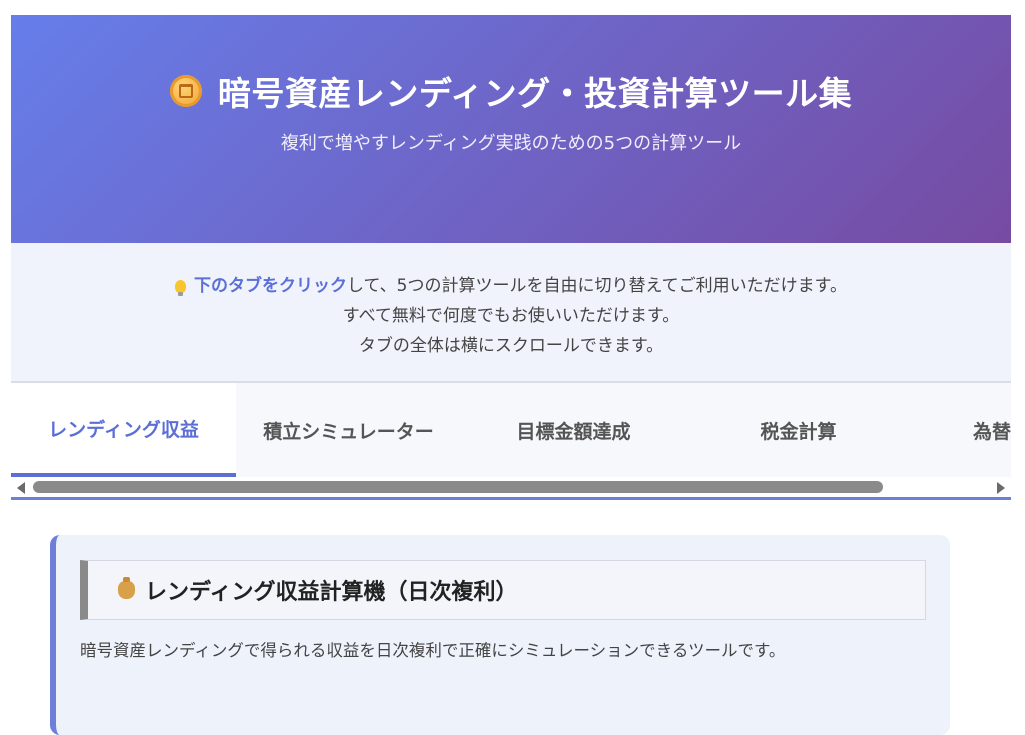 The image size is (1025, 735). I want to click on card-title: レンディング収益計算機（日次複利）, so click(331, 592).